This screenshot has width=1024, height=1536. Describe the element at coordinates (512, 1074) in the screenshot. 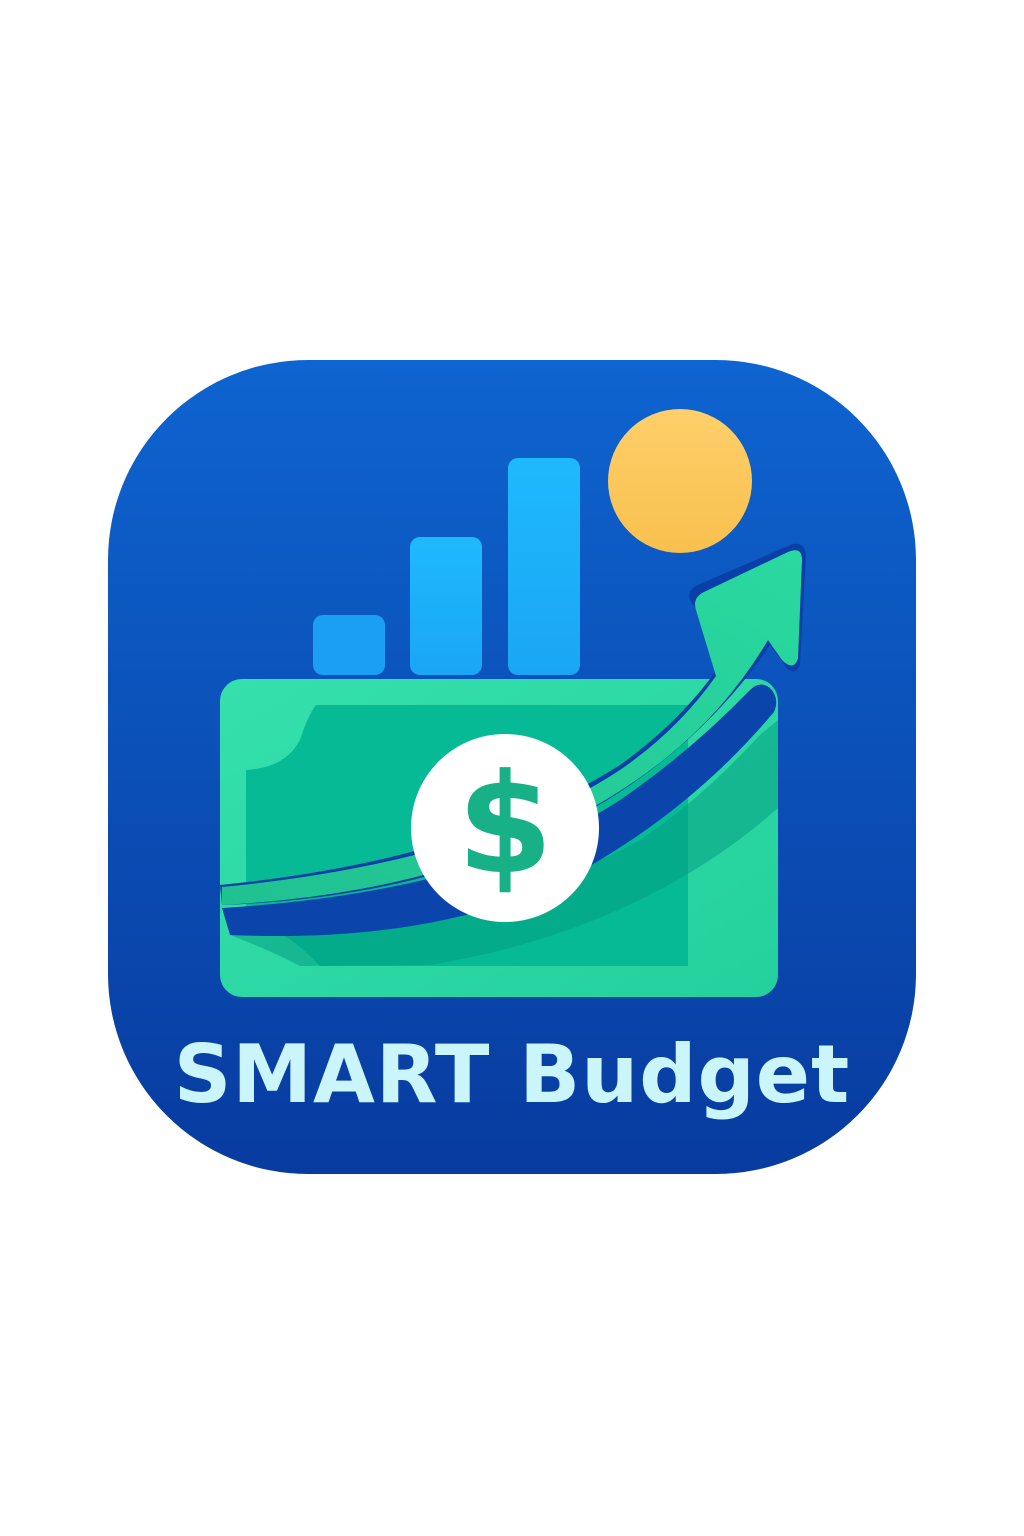

I see `app-name: SMART Budget` at that location.